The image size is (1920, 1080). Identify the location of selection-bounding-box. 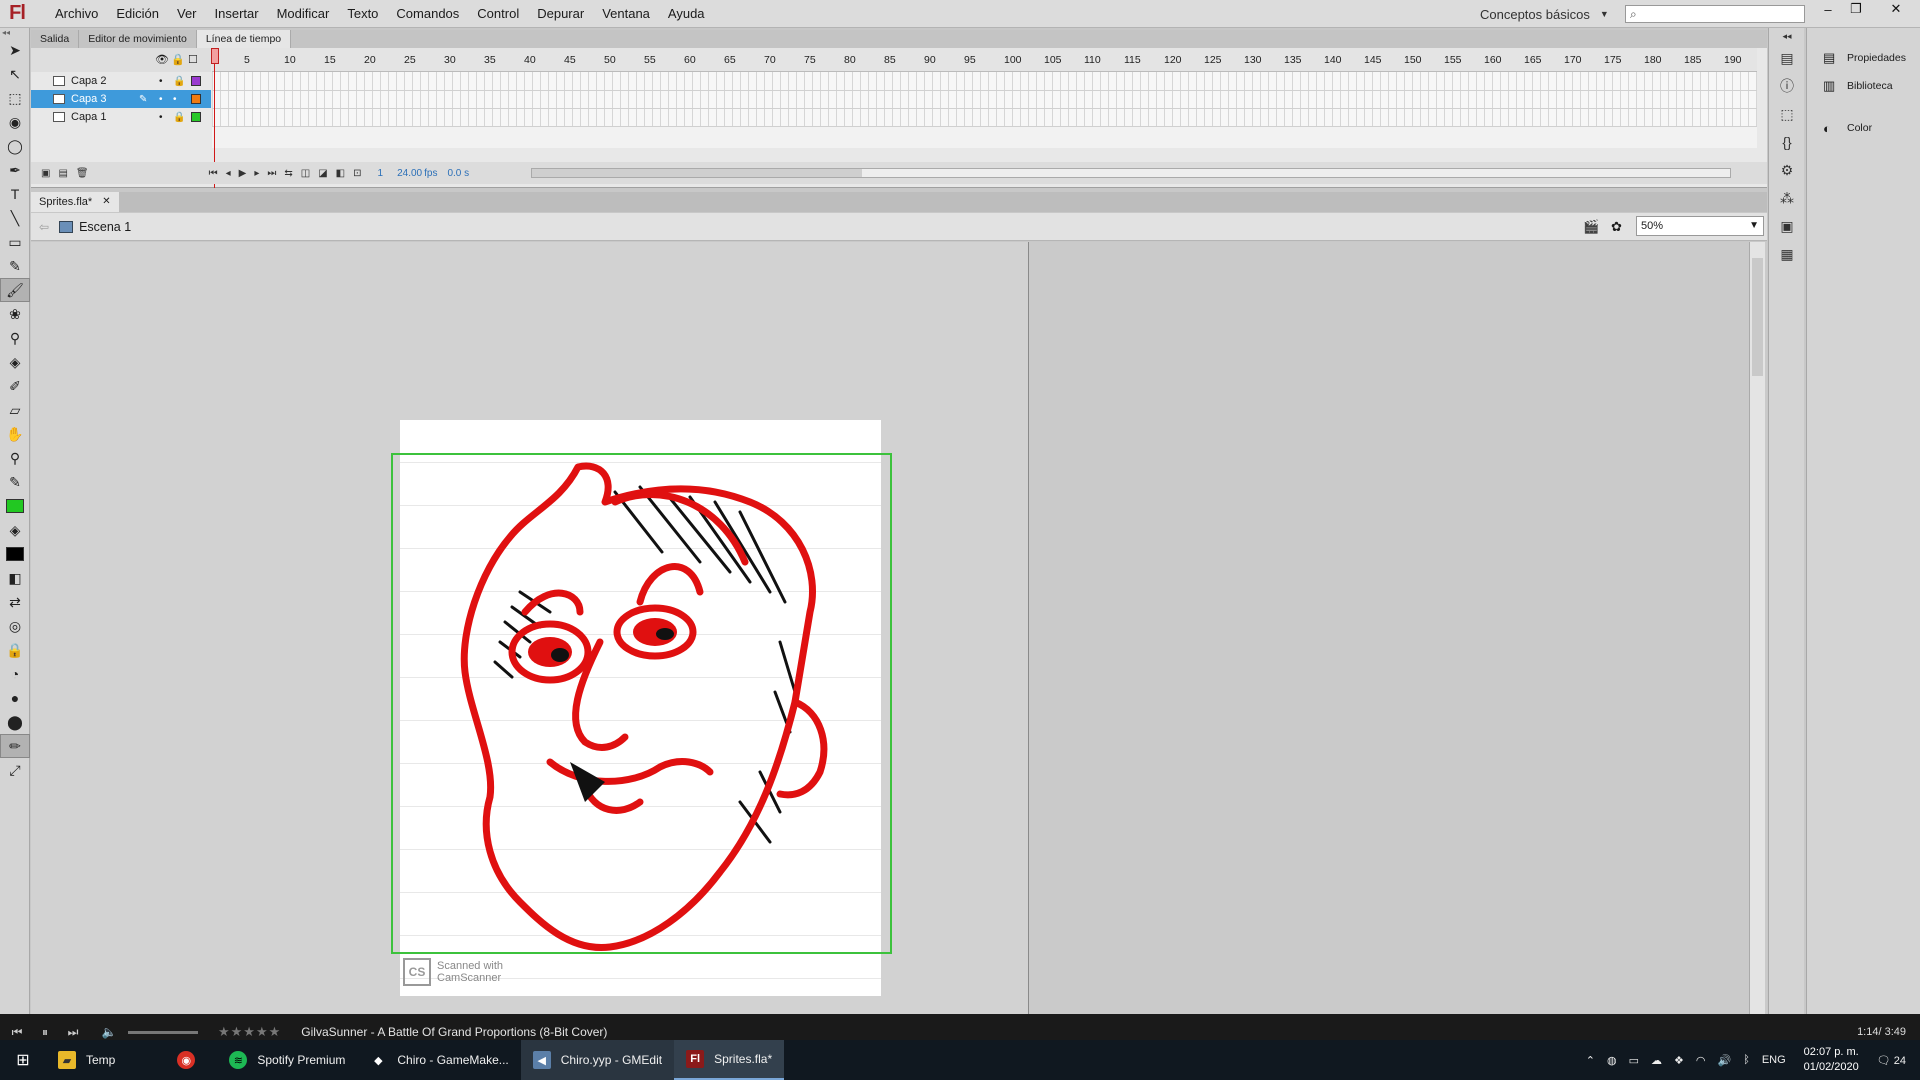
(641, 703).